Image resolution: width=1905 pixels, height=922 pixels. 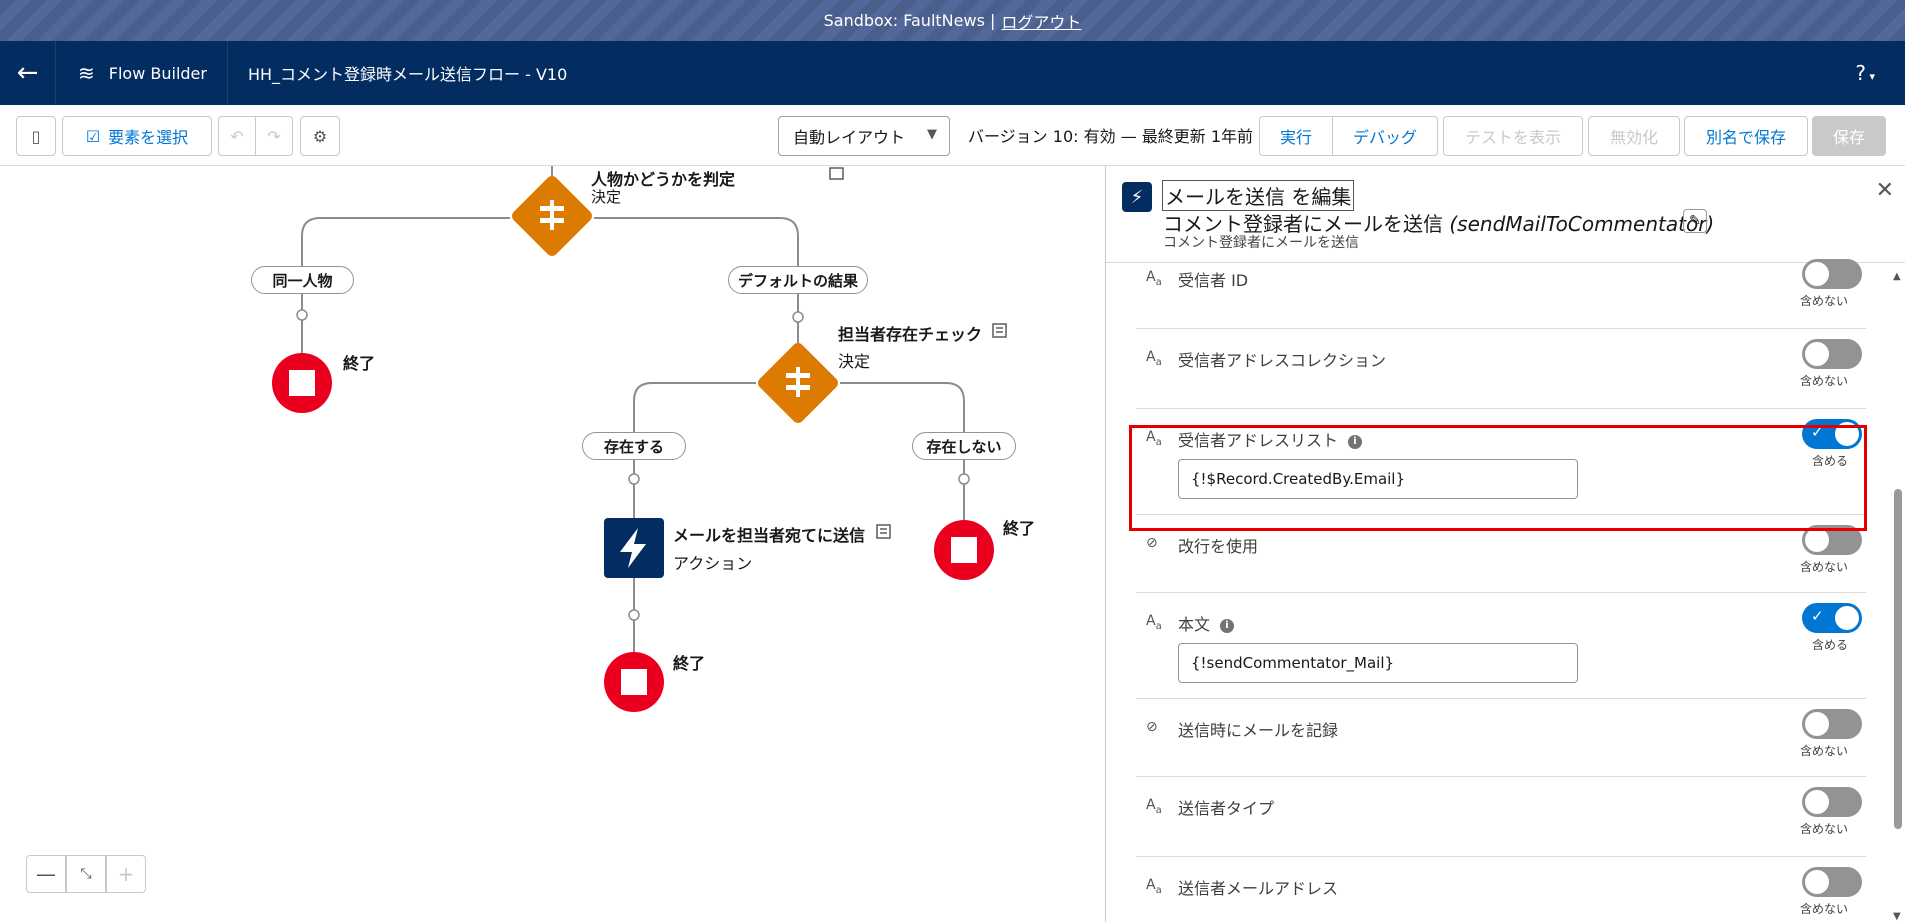 What do you see at coordinates (1501, 369) in the screenshot?
I see `param-row-recipient-address-collection: Aa 受信者アドレスコレクション 含めない` at bounding box center [1501, 369].